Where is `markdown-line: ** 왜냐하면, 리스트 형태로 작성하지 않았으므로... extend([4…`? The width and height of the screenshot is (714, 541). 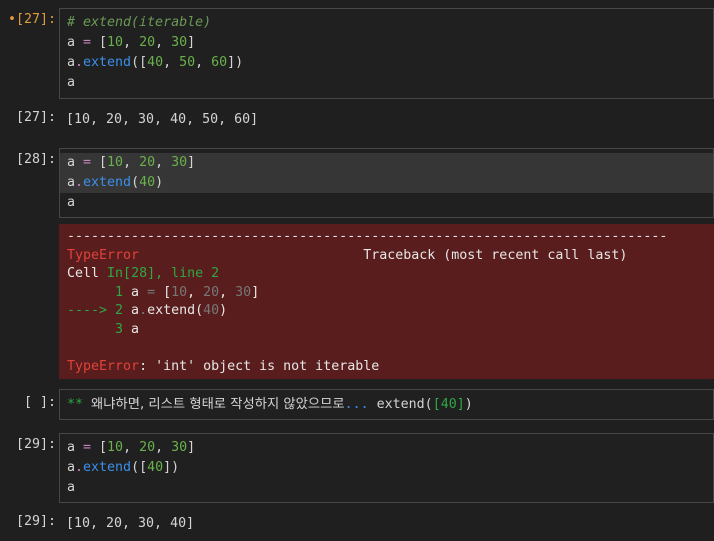
markdown-line: ** 왜냐하면, 리스트 형태로 작성하지 않았으므로... extend([4… is located at coordinates (270, 404).